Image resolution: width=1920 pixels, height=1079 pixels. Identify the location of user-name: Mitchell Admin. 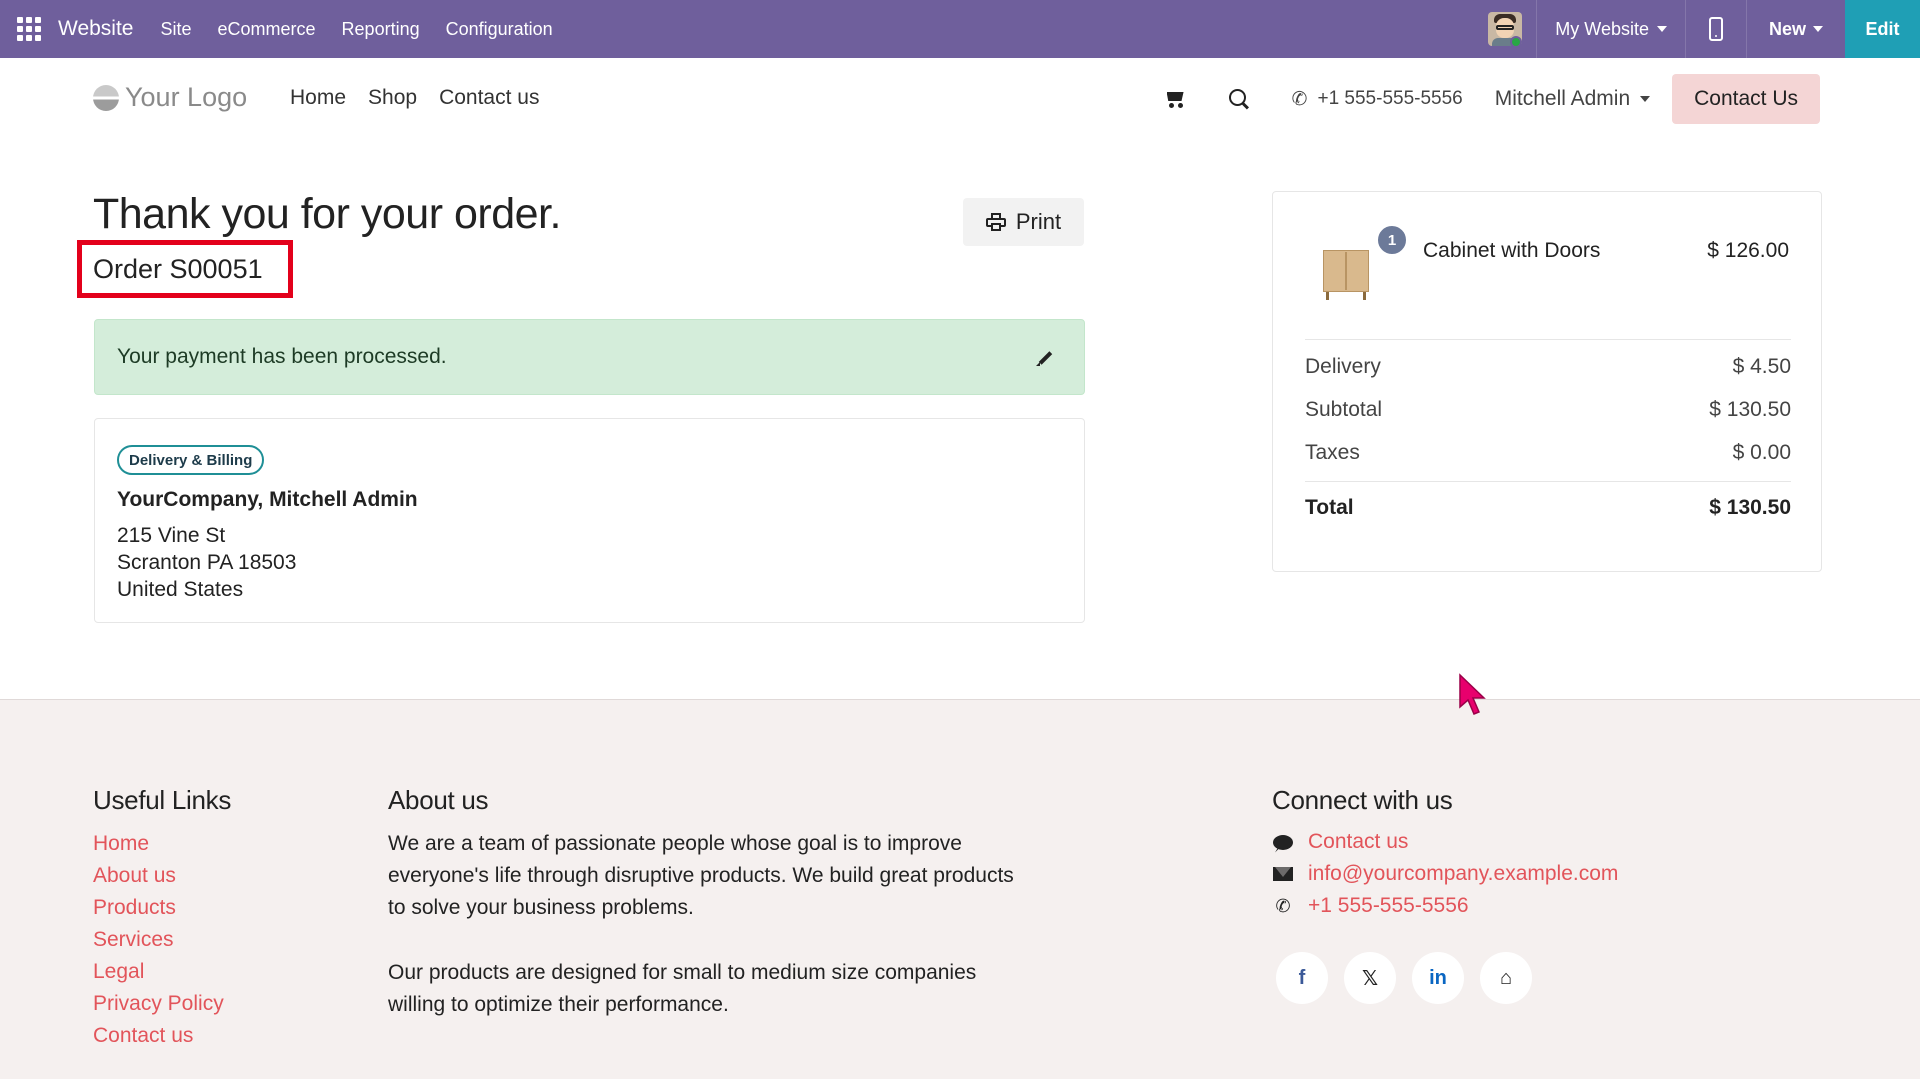
(1562, 98).